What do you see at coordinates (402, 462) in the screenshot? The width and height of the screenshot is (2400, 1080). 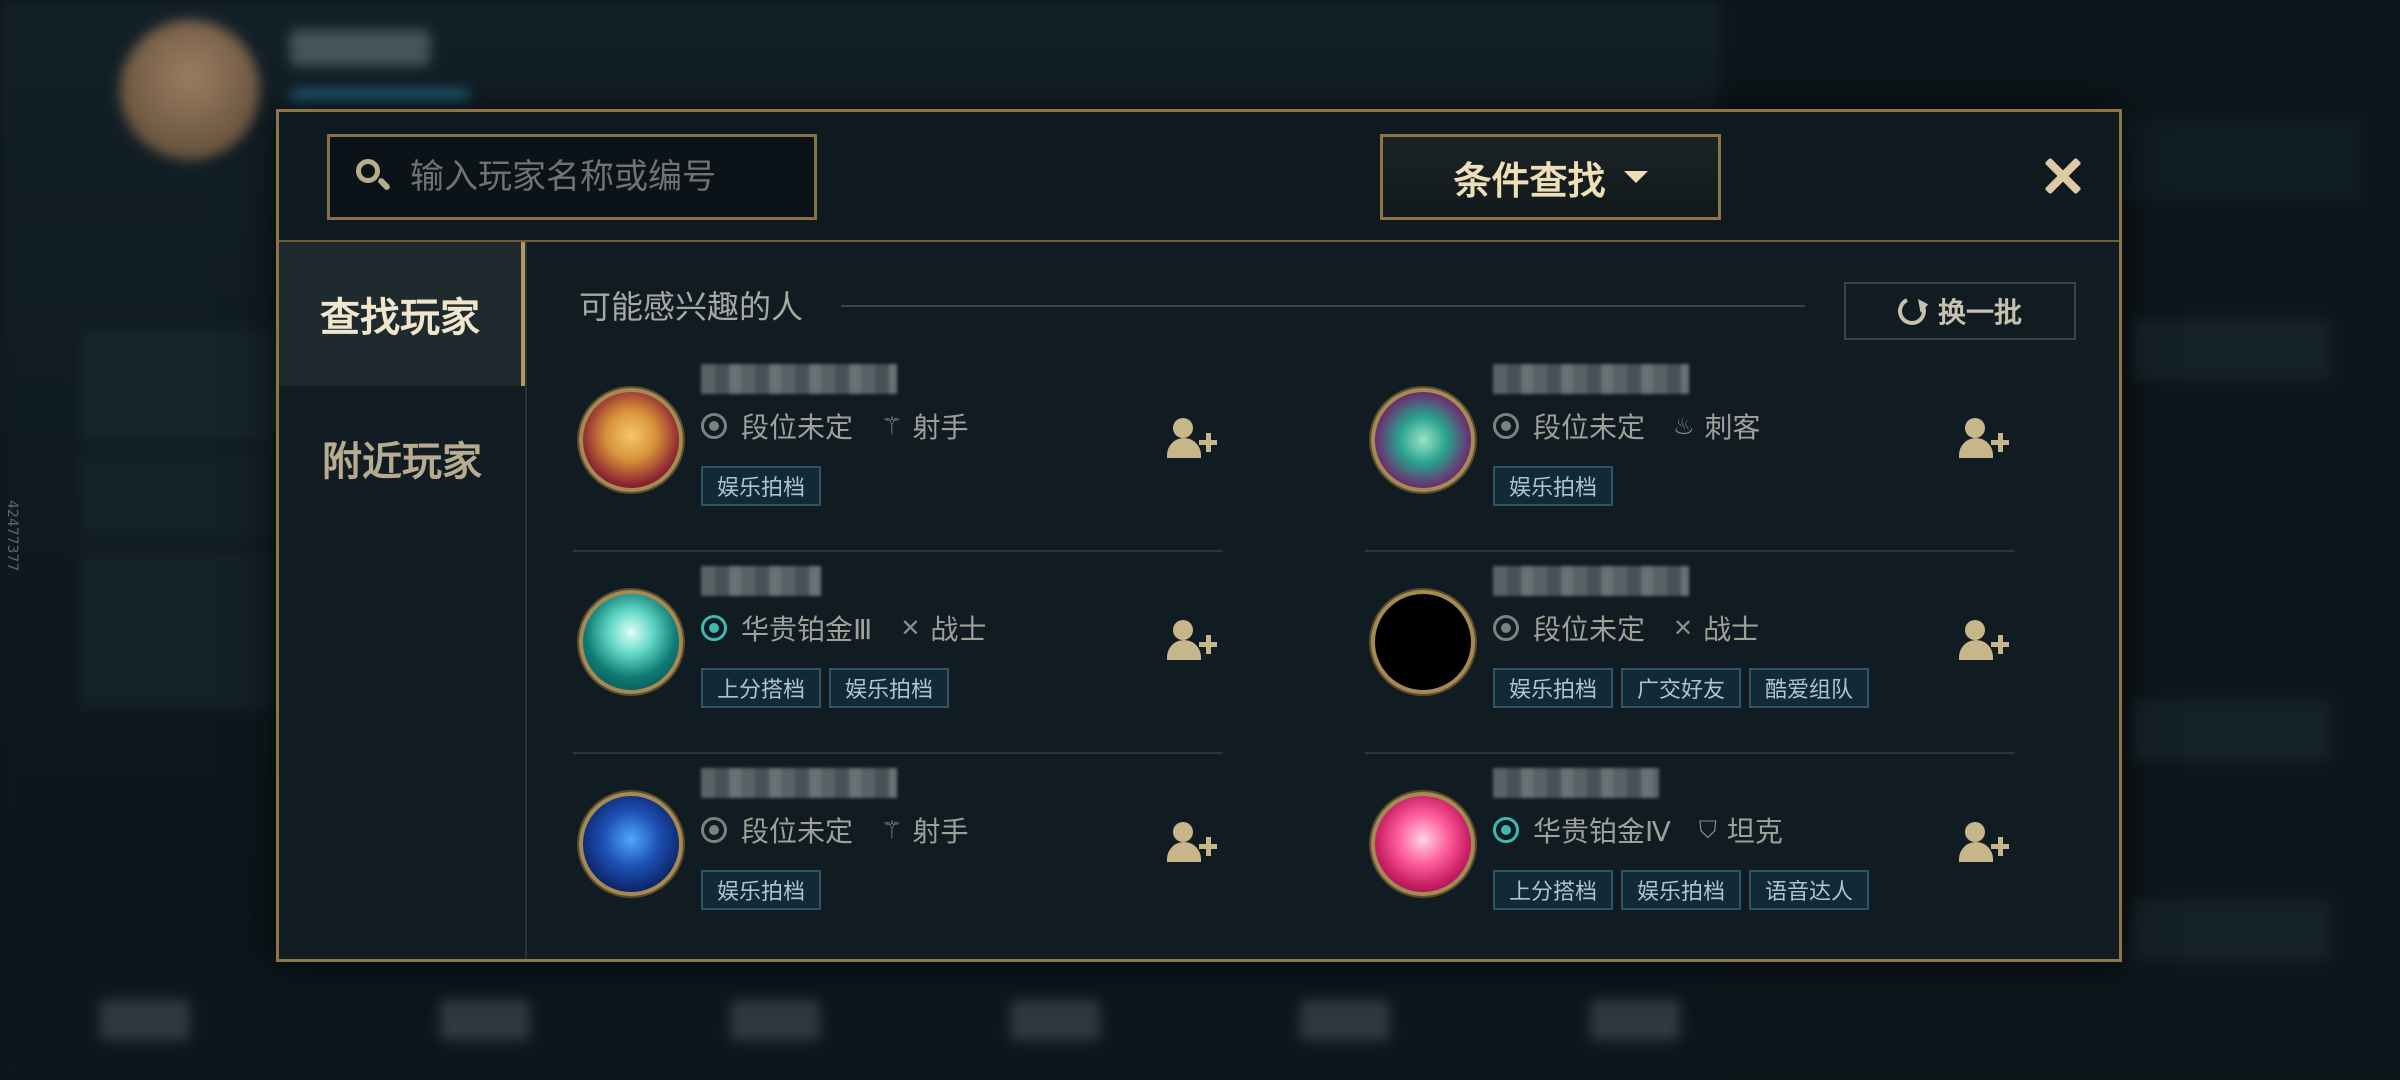 I see `tab-label: 附近玩家` at bounding box center [402, 462].